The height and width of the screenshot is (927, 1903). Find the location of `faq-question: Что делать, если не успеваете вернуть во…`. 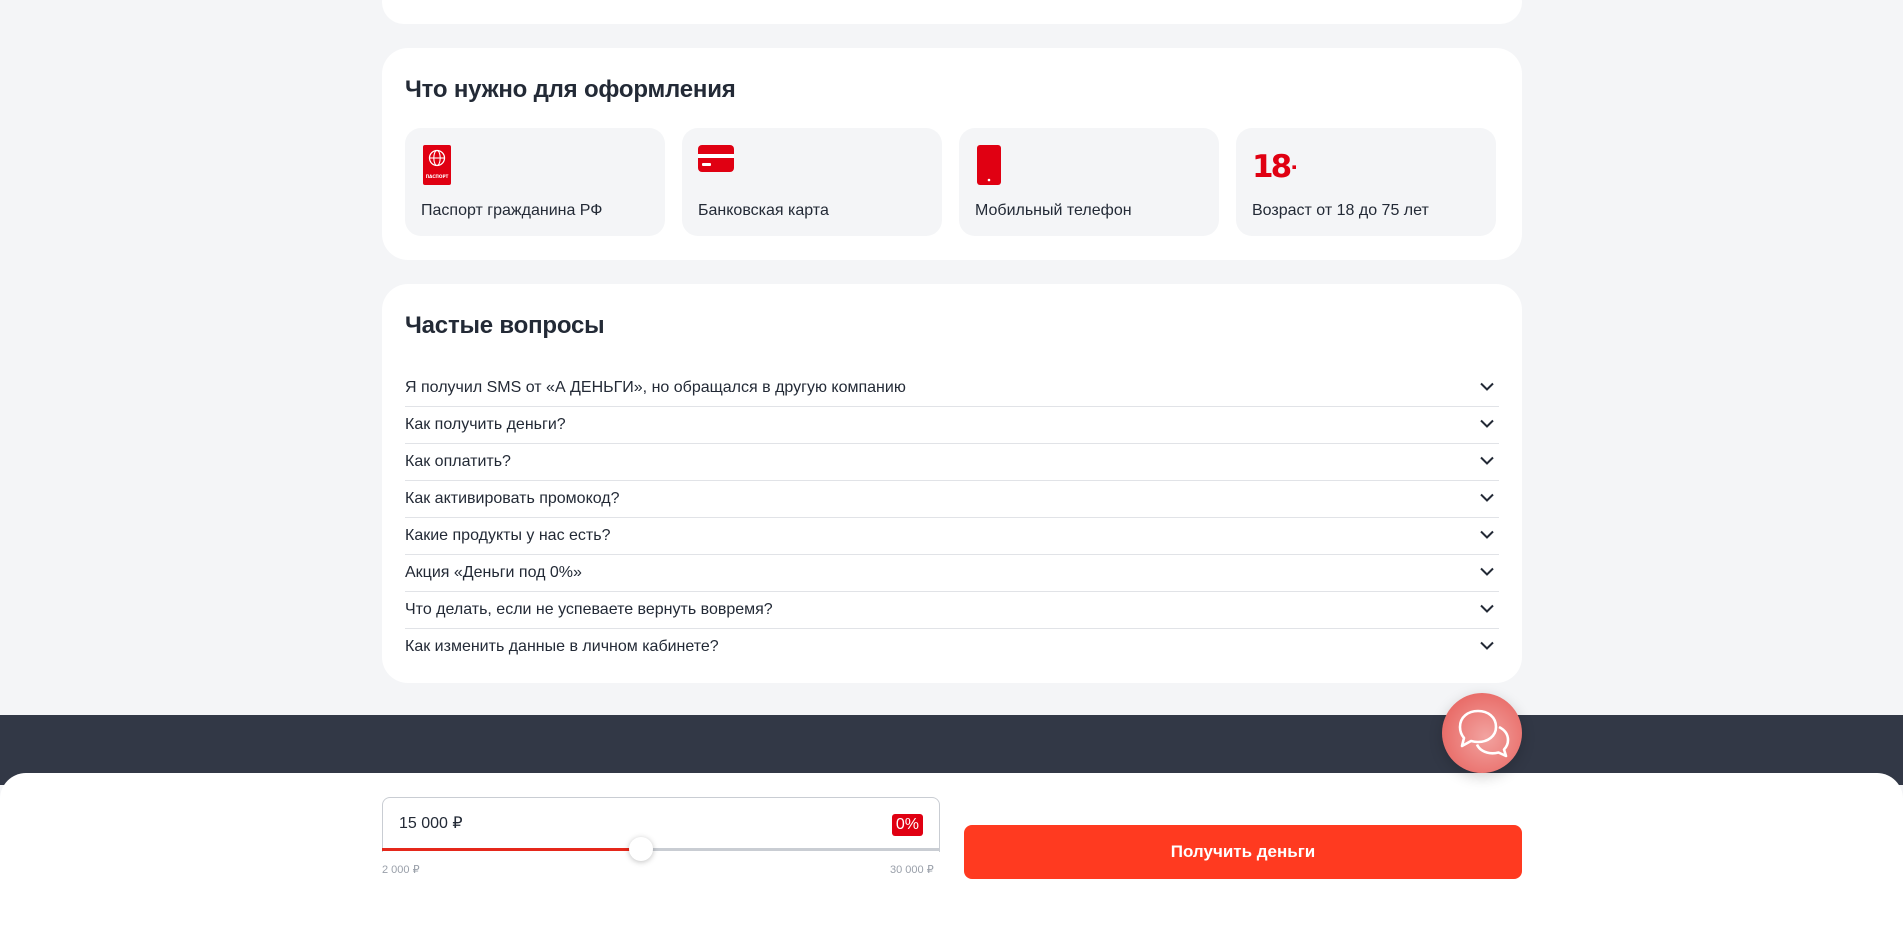

faq-question: Что делать, если не успеваете вернуть во… is located at coordinates (589, 609).